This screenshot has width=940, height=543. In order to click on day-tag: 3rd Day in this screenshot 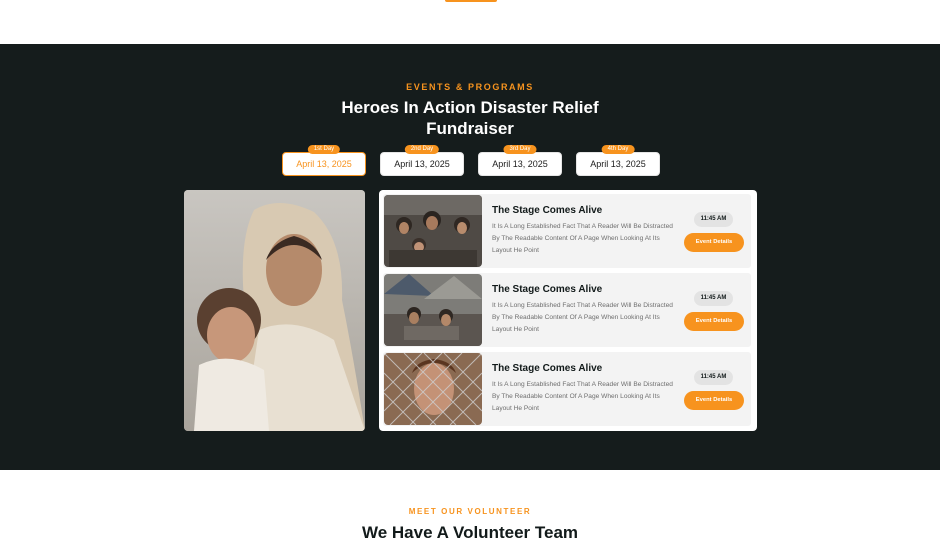, I will do `click(520, 149)`.